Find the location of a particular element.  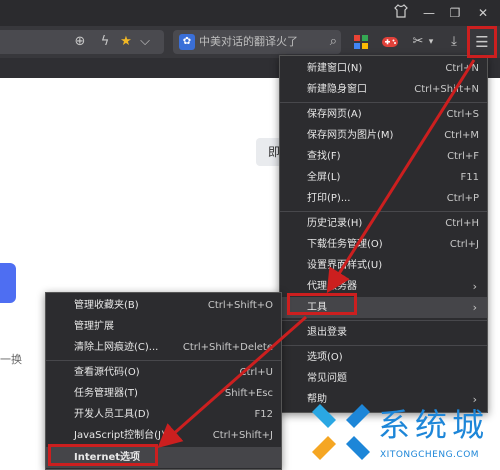

annotation-arrow-to-internet-options is located at coordinates (232, 381).